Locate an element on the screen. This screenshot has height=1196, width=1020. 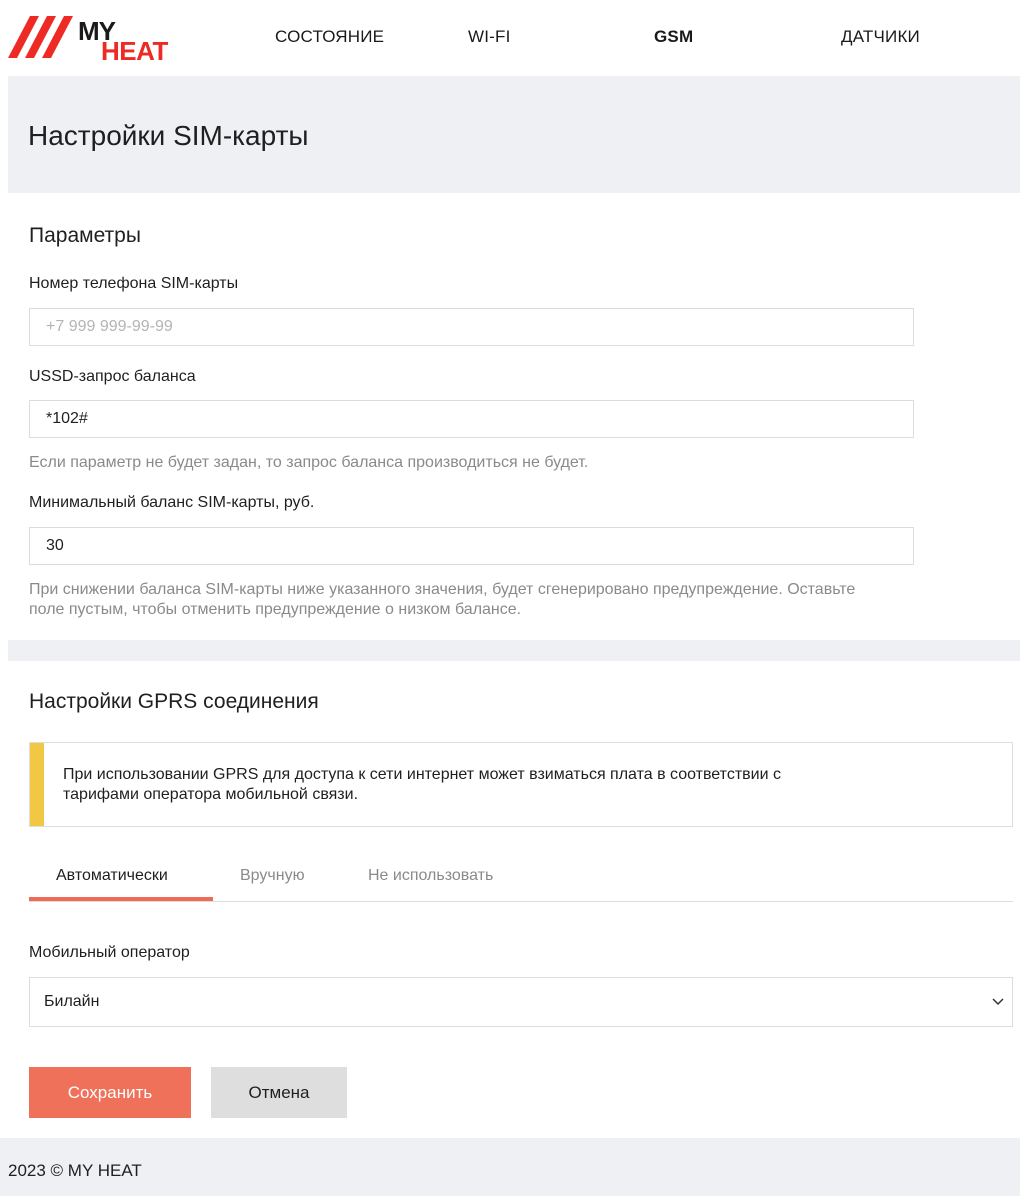
tab-automatic: Автоматически is located at coordinates (112, 876).